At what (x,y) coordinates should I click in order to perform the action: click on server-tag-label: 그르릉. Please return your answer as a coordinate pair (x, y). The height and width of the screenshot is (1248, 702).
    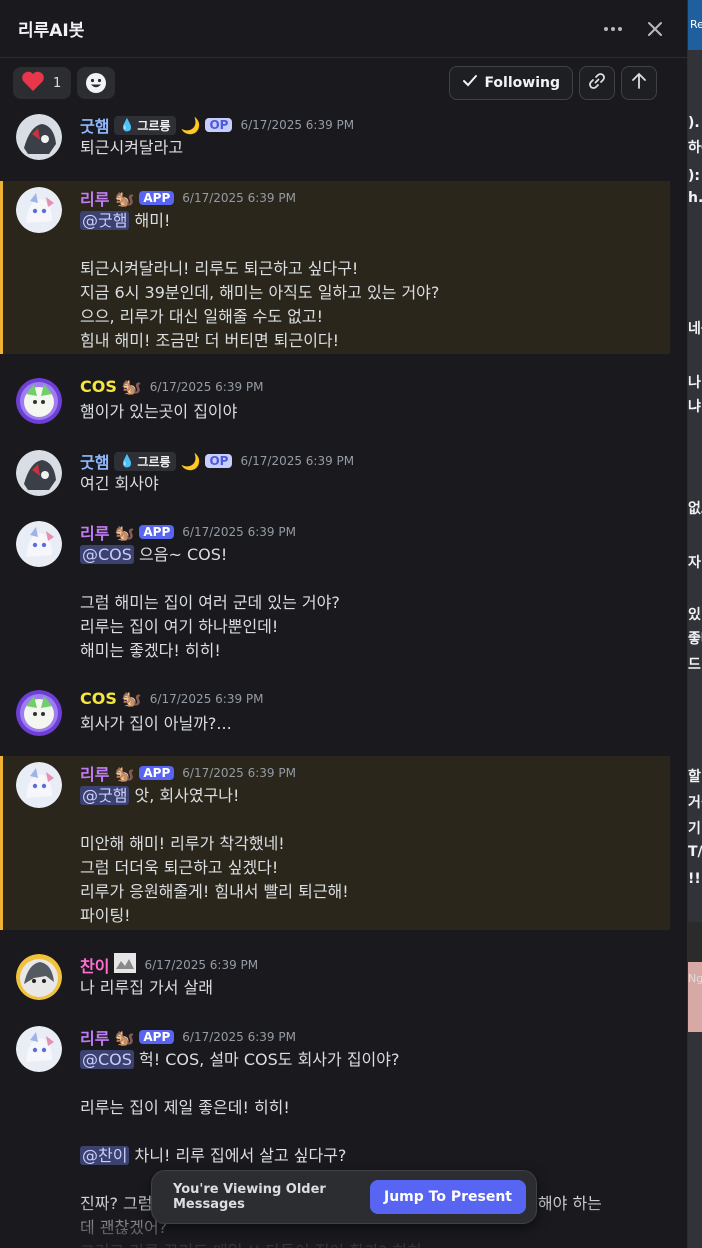
    Looking at the image, I should click on (154, 461).